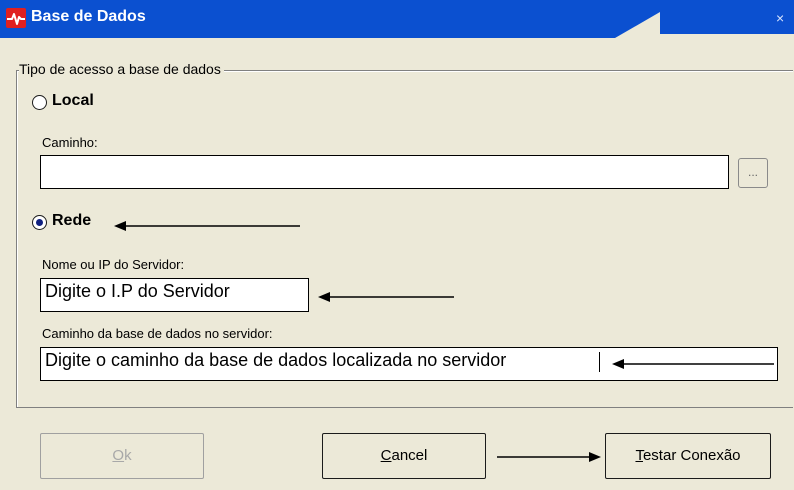 This screenshot has height=490, width=794. Describe the element at coordinates (637, 25) in the screenshot. I see `title-bar-tab-slope` at that location.